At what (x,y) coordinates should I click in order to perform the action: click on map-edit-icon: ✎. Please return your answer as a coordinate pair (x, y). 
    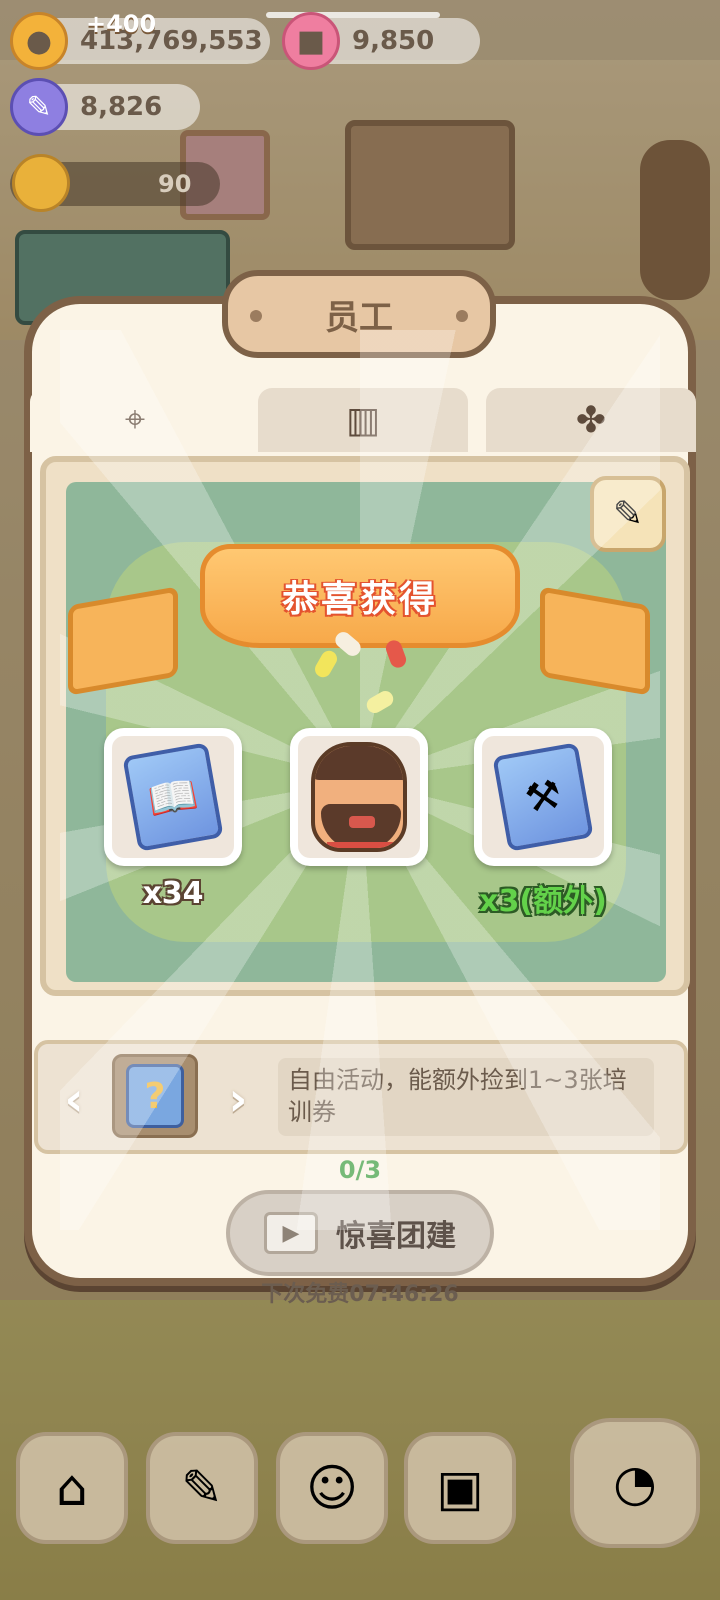
    Looking at the image, I should click on (628, 514).